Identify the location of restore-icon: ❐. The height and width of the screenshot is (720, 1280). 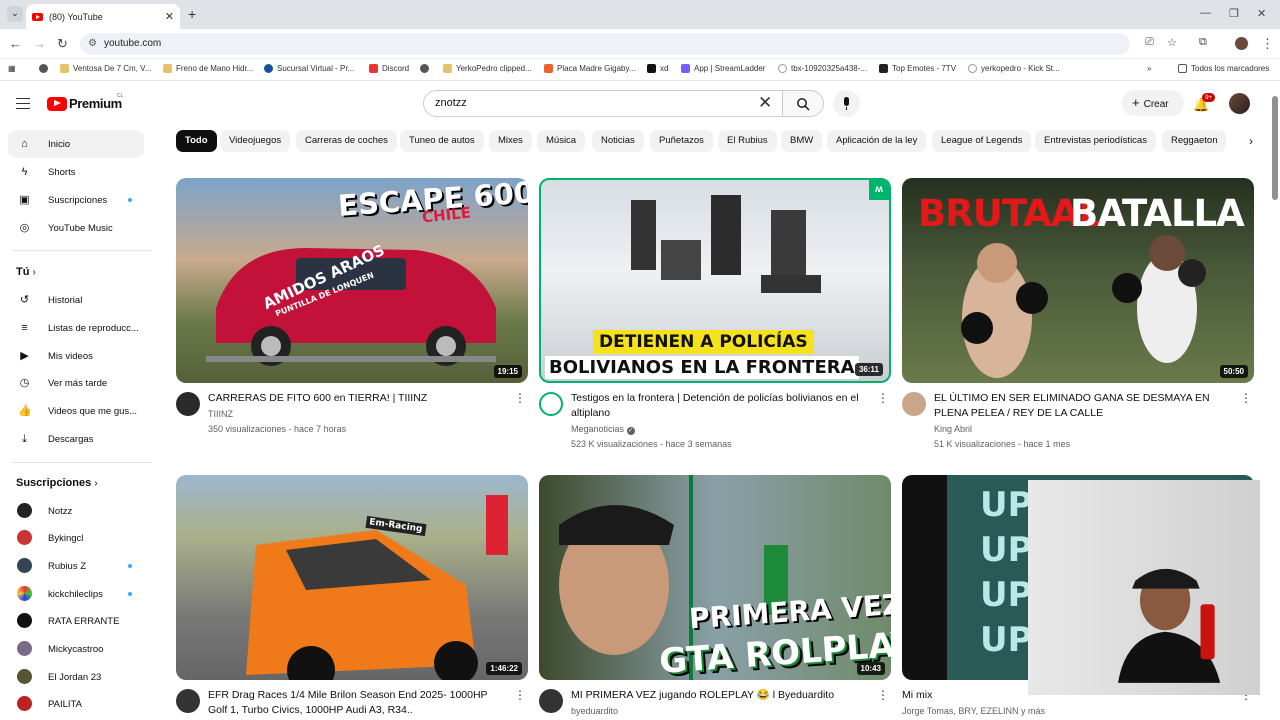
(1234, 13).